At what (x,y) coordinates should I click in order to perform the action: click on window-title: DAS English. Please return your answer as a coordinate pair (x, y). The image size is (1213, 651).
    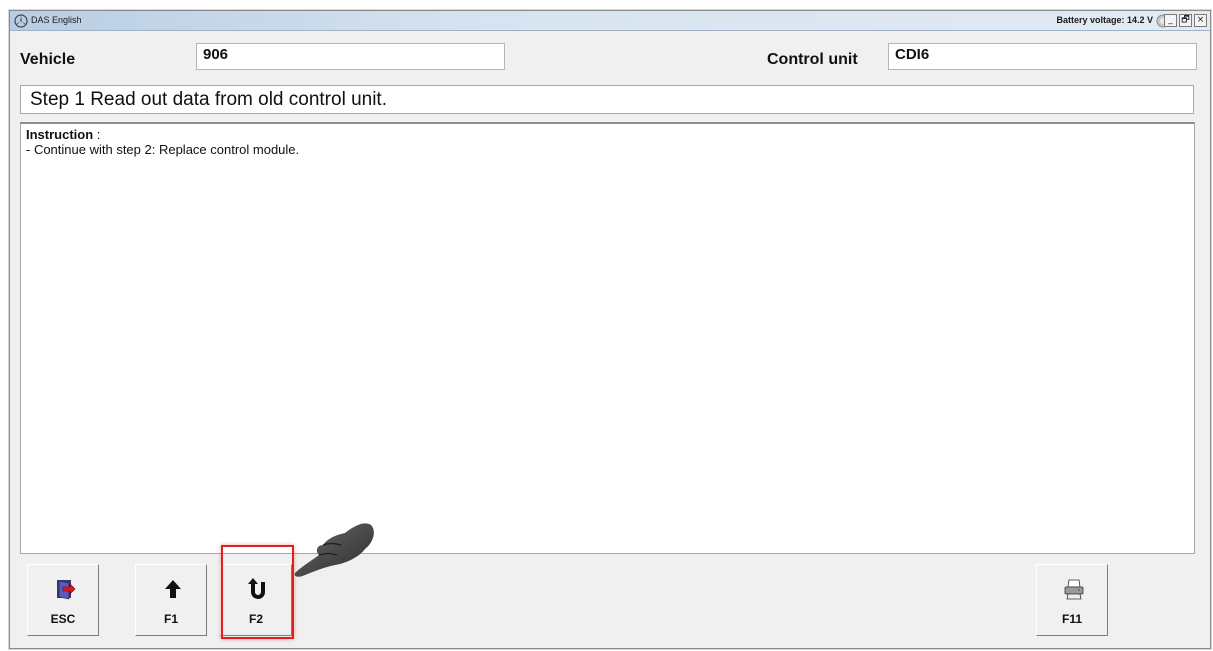
    Looking at the image, I should click on (56, 20).